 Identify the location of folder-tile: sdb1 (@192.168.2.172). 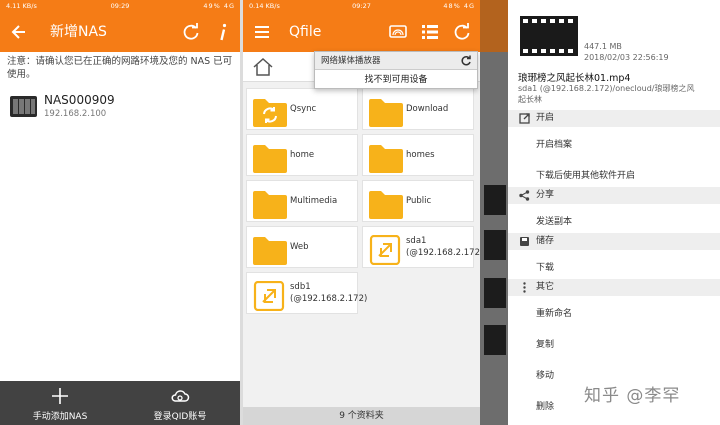
(307, 293).